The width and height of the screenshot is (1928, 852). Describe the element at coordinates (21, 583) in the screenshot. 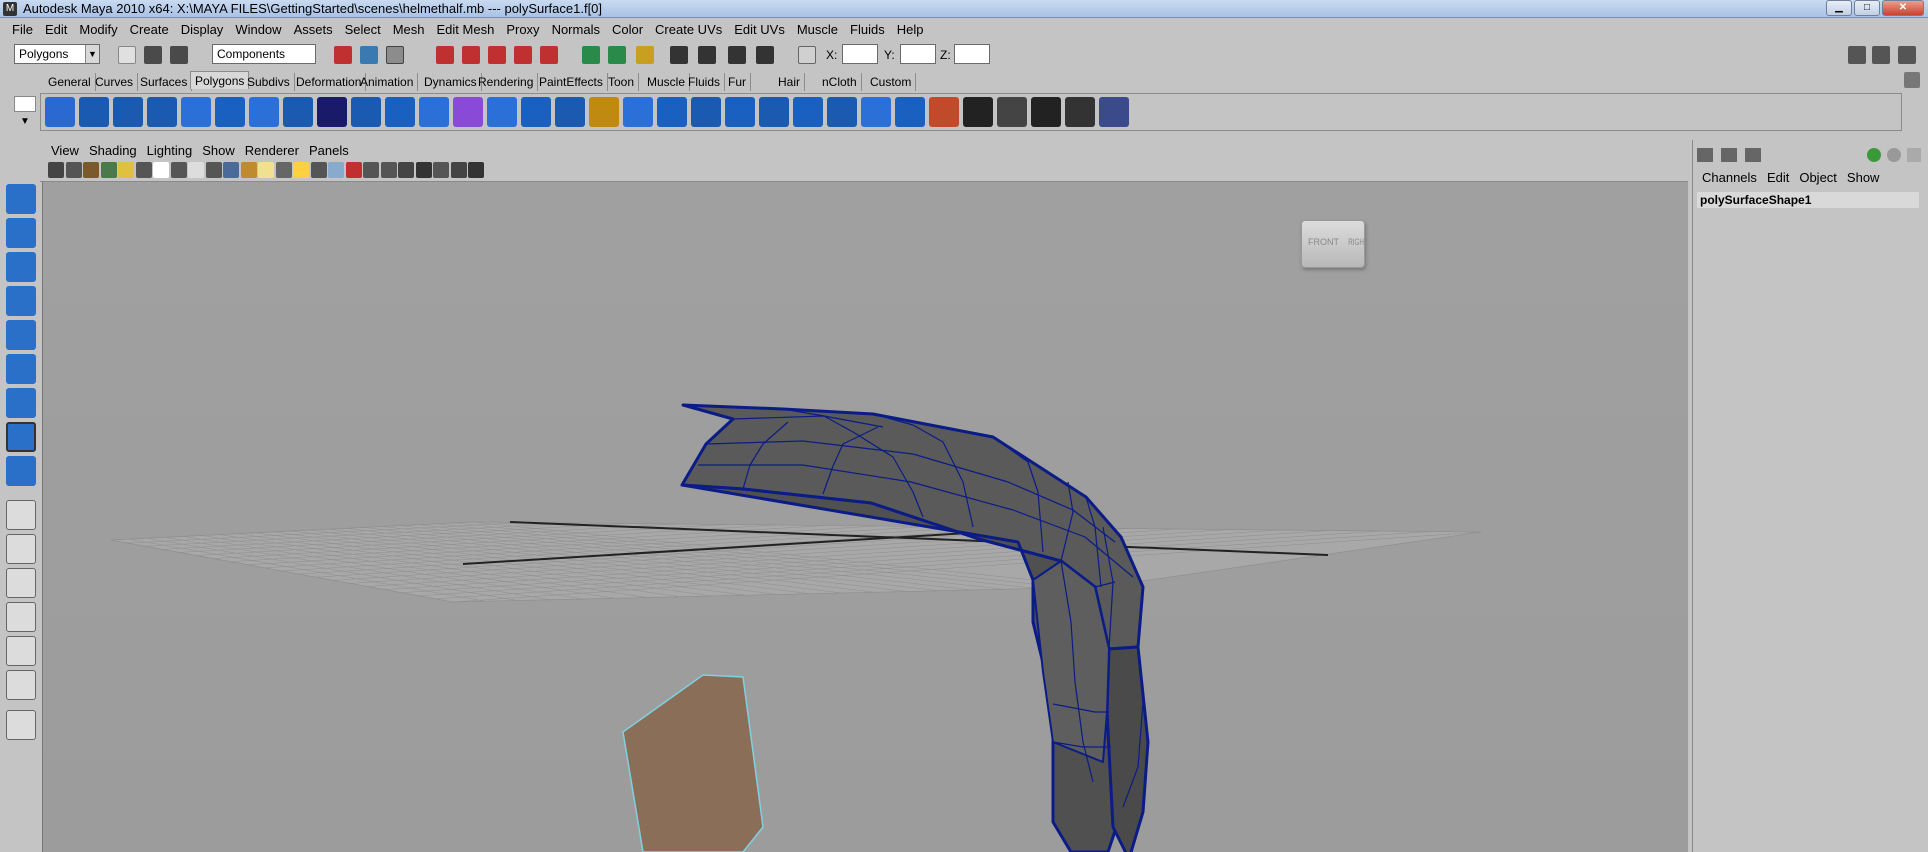

I see `two-pane-layout-icon` at that location.